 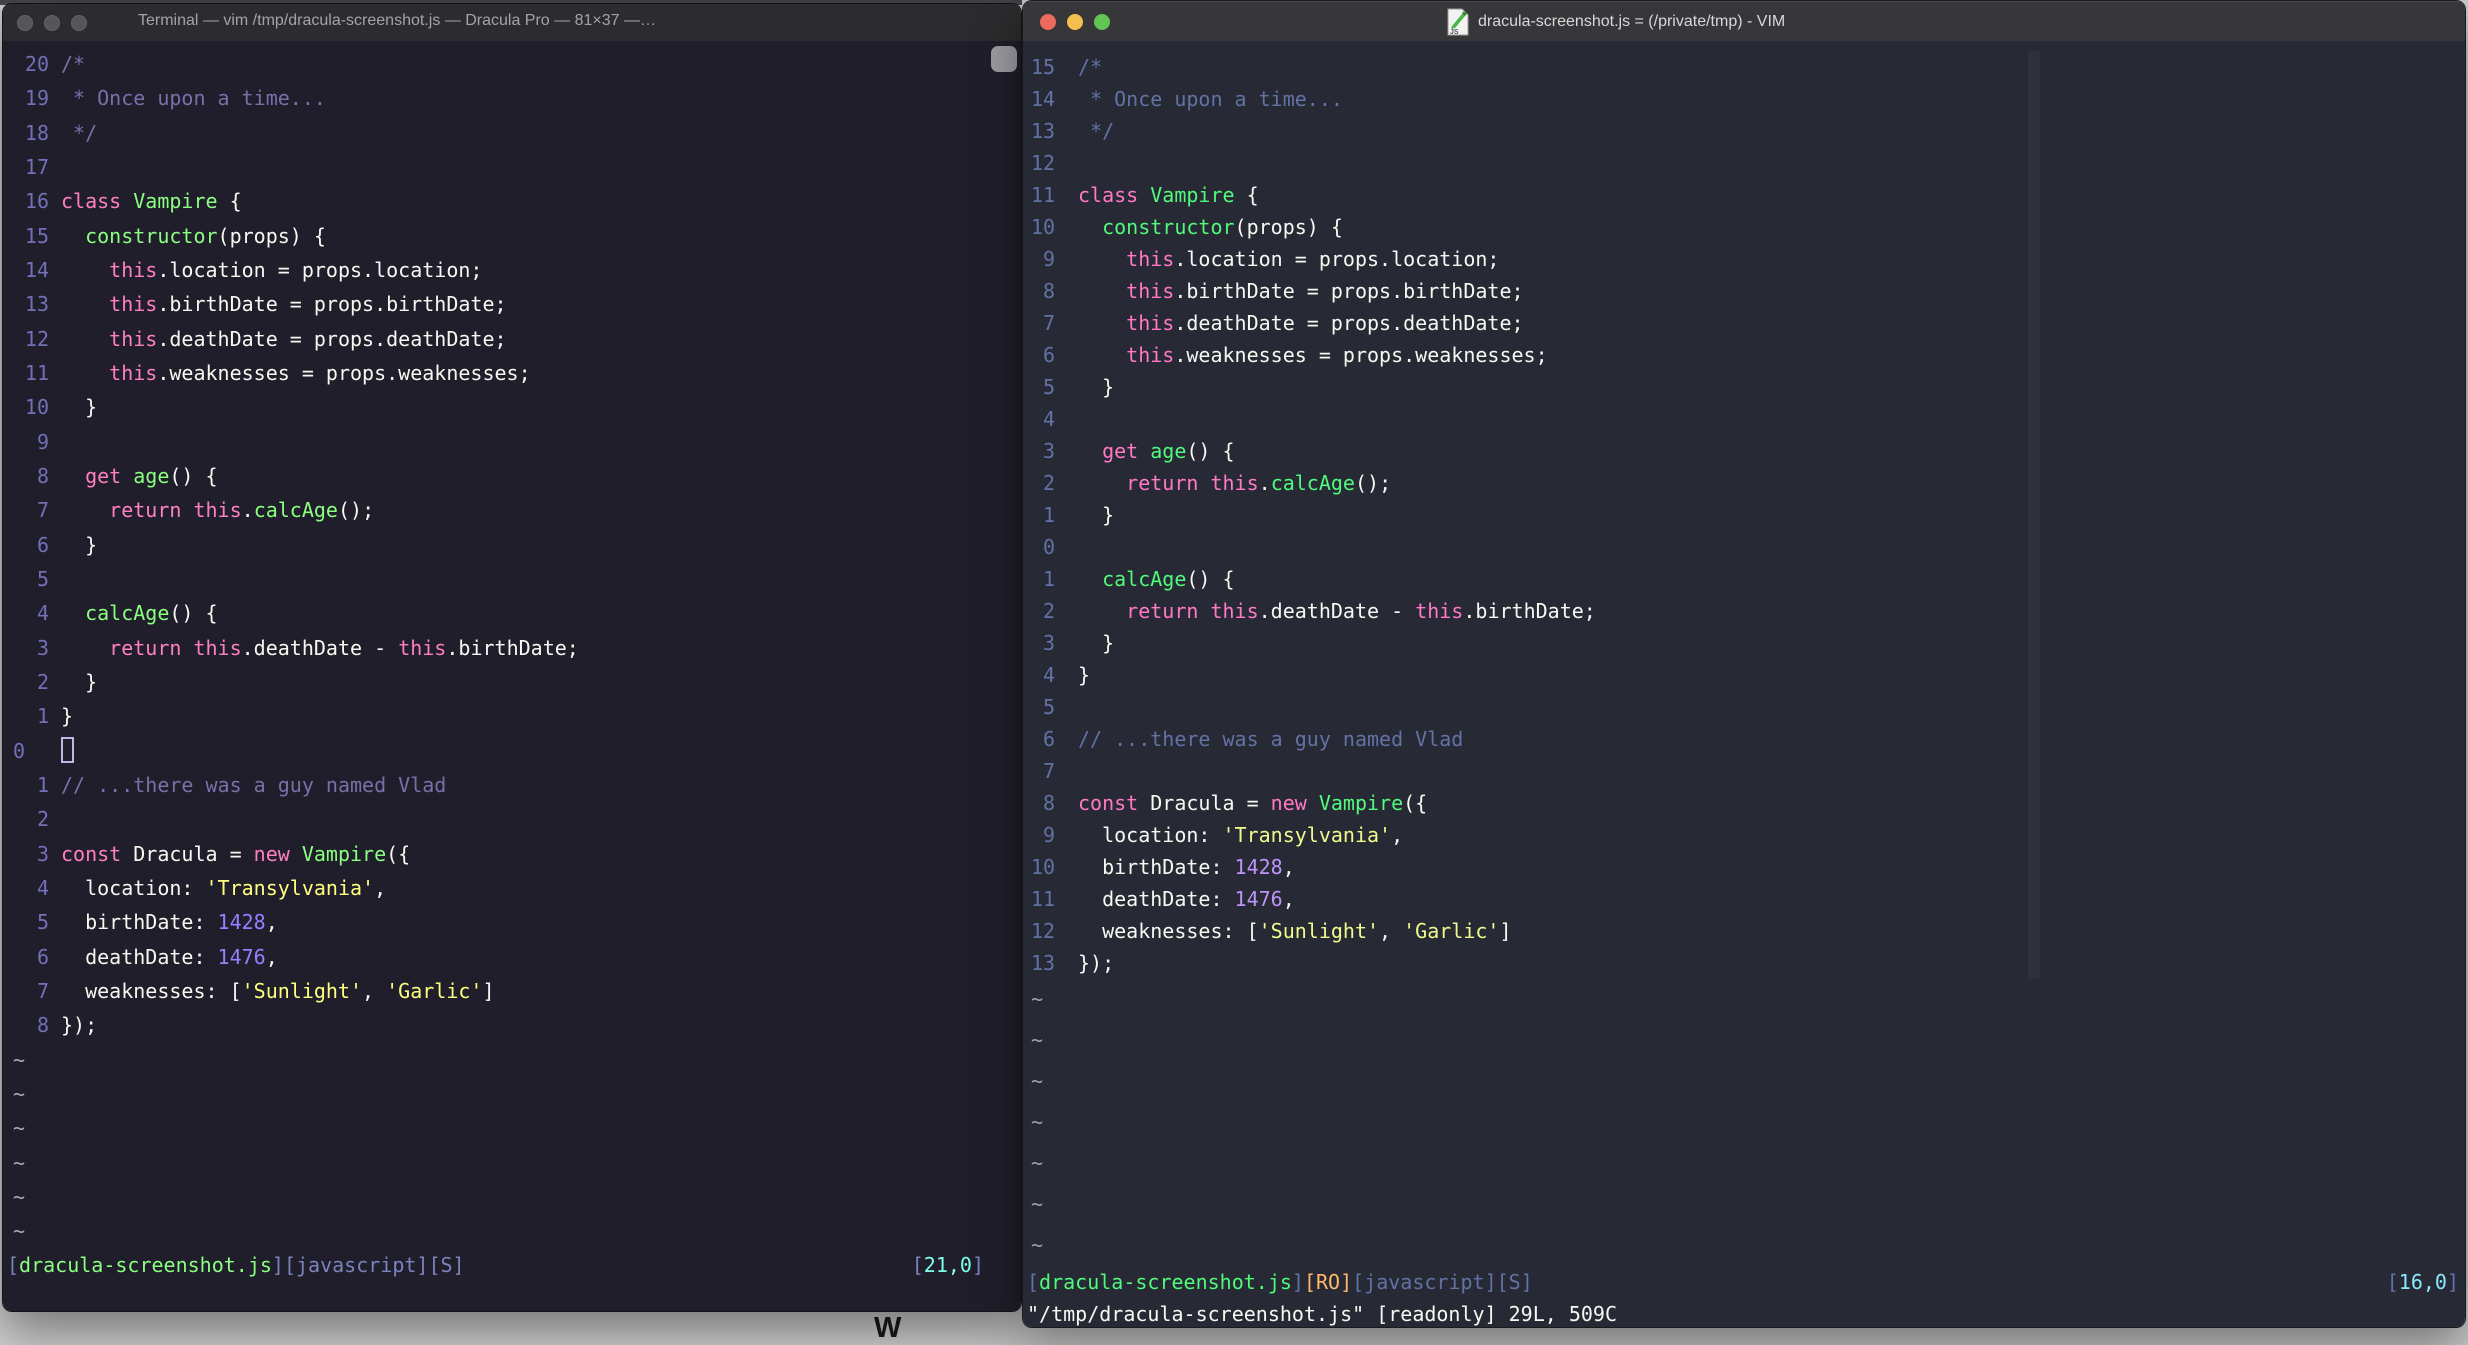 I want to click on svg-text: JS, so click(x=1454, y=32).